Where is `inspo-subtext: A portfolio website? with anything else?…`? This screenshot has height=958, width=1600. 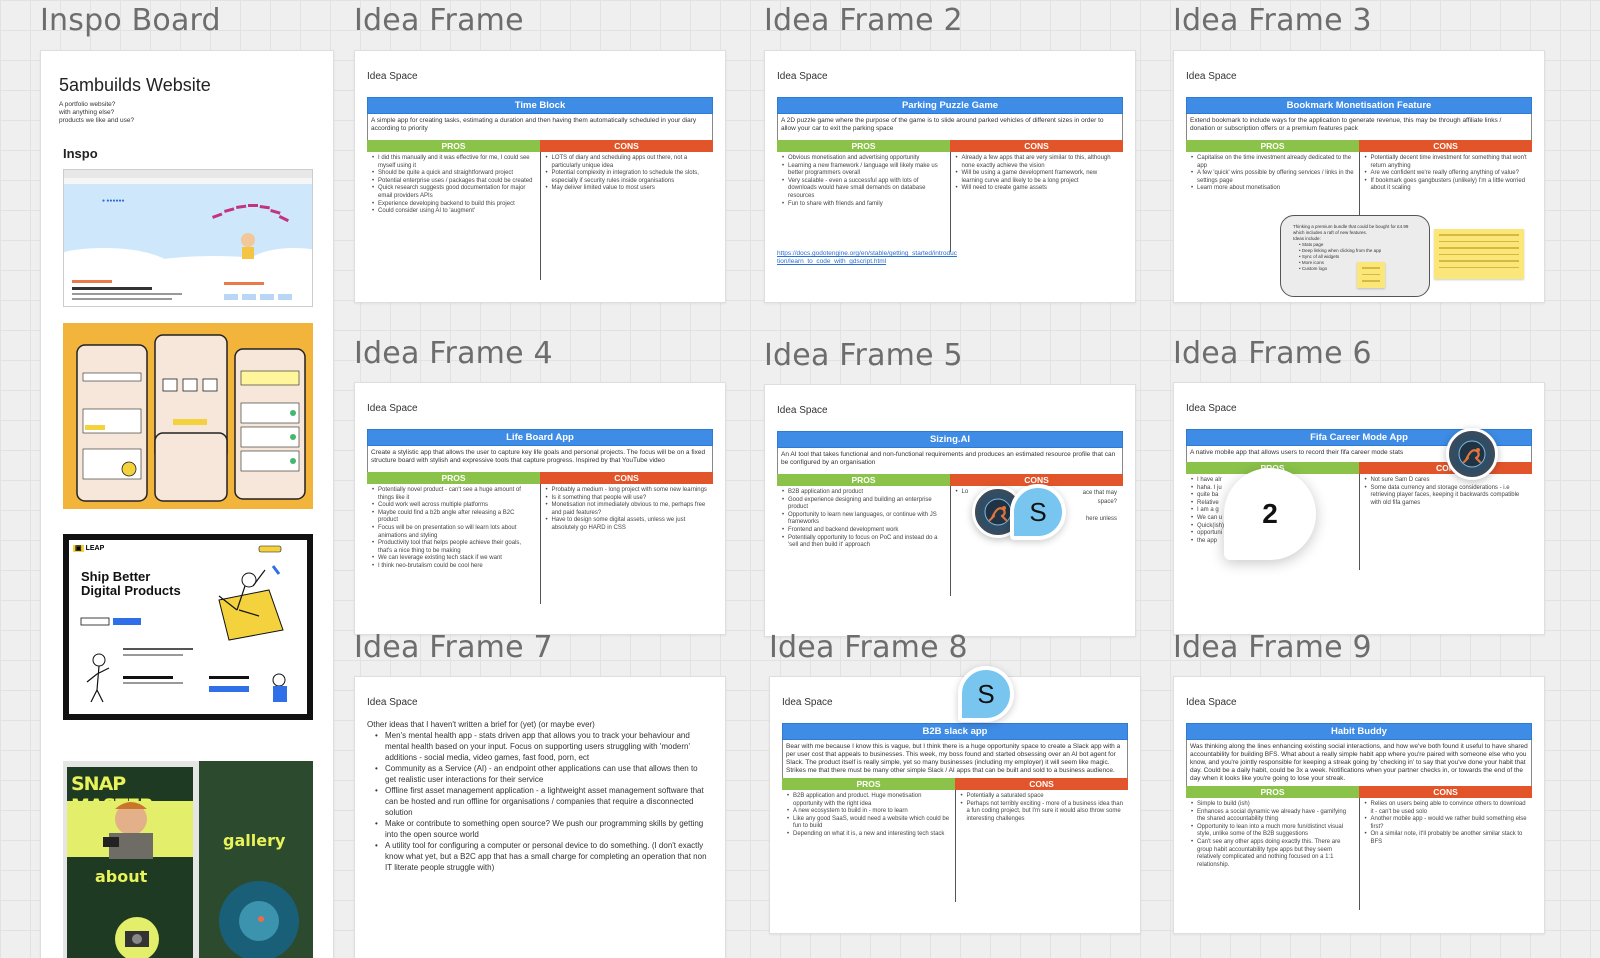
inspo-subtext: A portfolio website? with anything else?… is located at coordinates (97, 112).